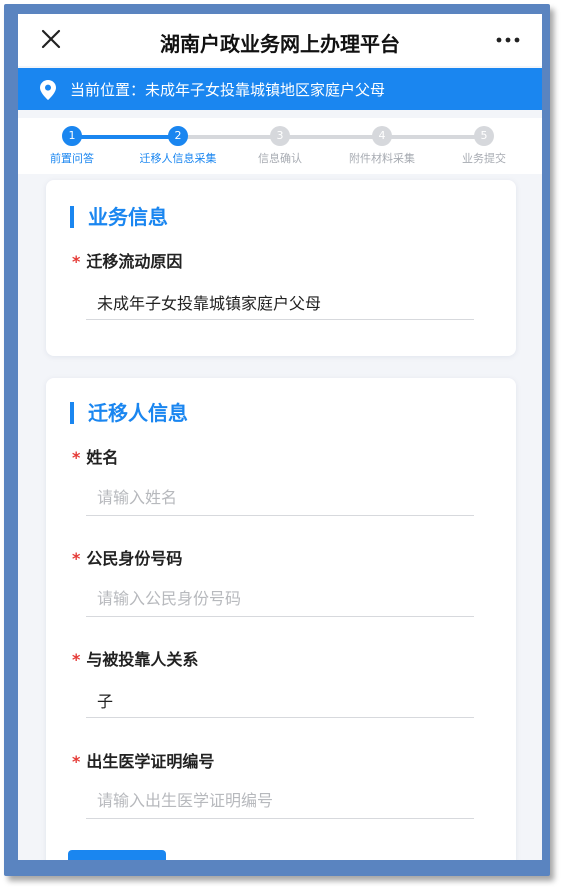 Image resolution: width=568 pixels, height=887 pixels. Describe the element at coordinates (48, 90) in the screenshot. I see `location-pin-icon` at that location.